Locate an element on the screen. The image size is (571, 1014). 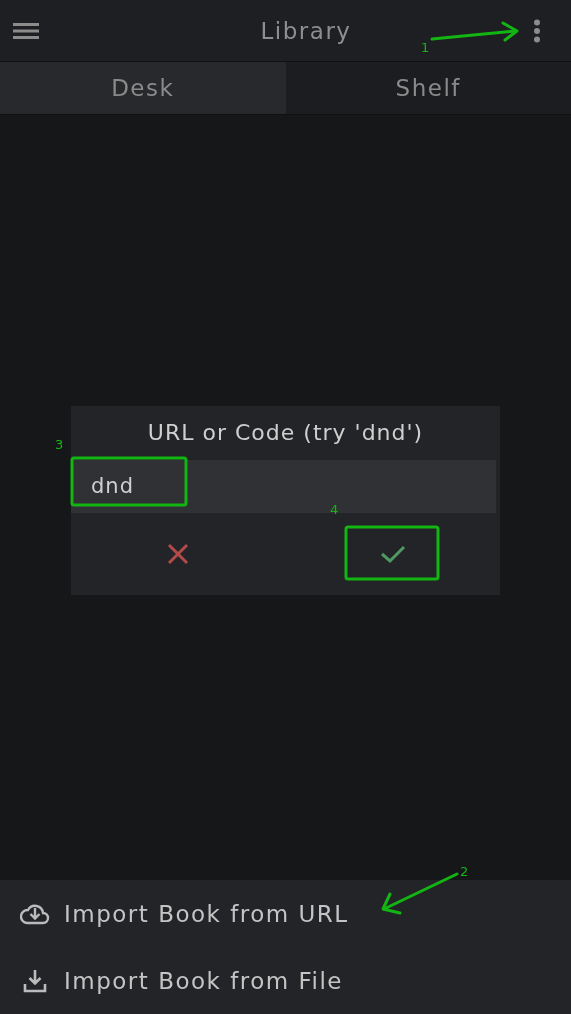
menu-item: Import Book from URL is located at coordinates (285, 913).